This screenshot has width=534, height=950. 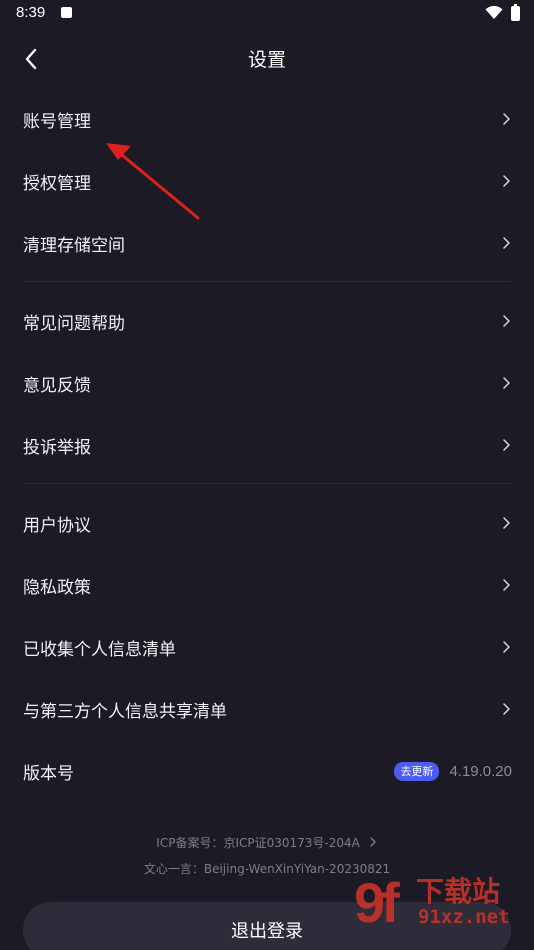 What do you see at coordinates (31, 12) in the screenshot?
I see `status-time: 8:39` at bounding box center [31, 12].